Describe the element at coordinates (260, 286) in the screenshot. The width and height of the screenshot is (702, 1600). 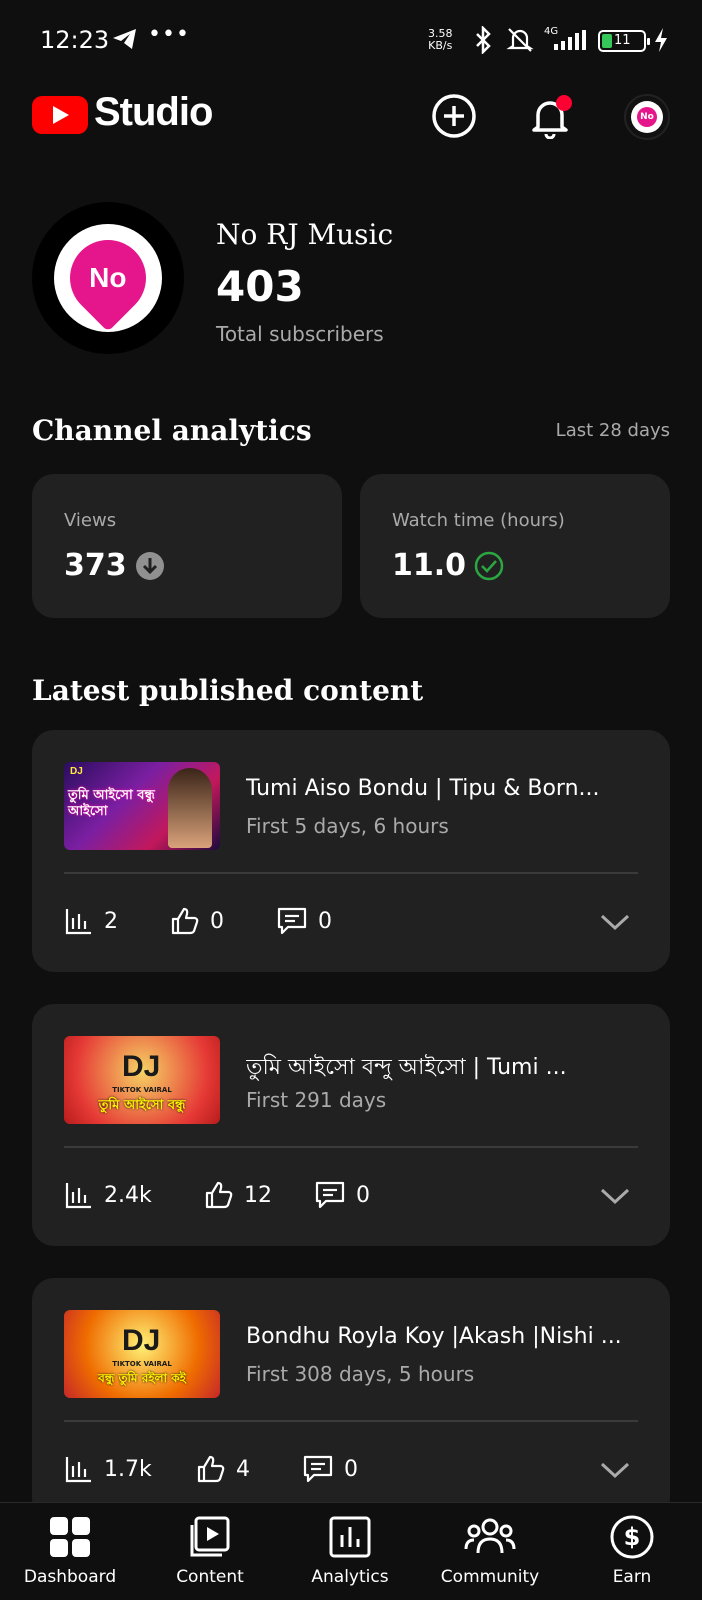
I see `subscriber-count: 403` at that location.